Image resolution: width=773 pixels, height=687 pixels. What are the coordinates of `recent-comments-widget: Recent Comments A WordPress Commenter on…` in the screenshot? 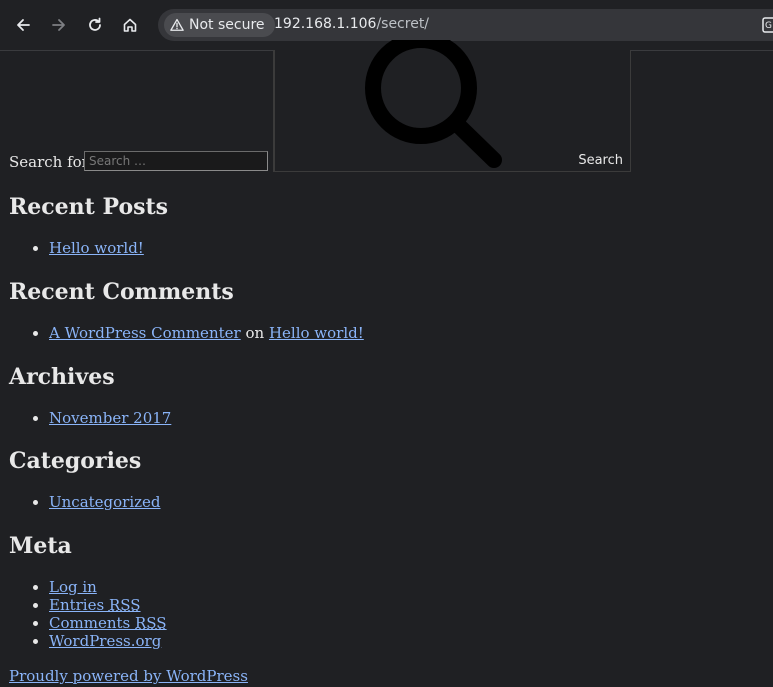 It's located at (186, 310).